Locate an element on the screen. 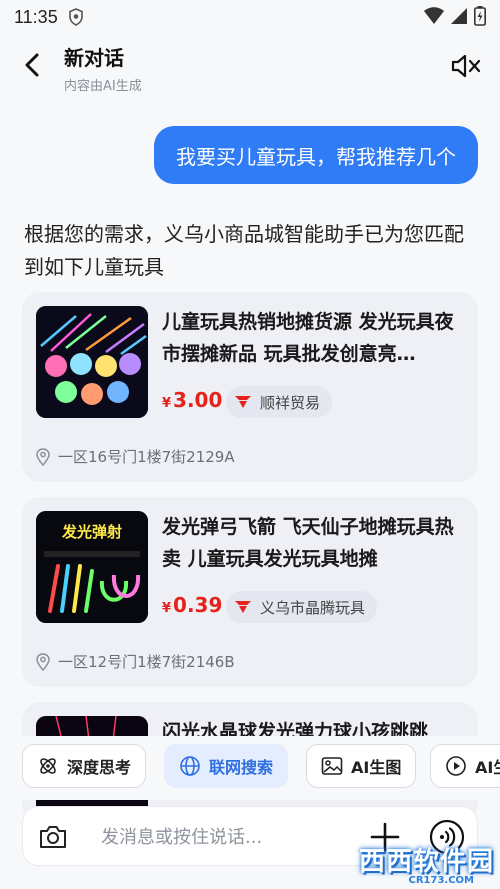  message-input is located at coordinates (226, 837).